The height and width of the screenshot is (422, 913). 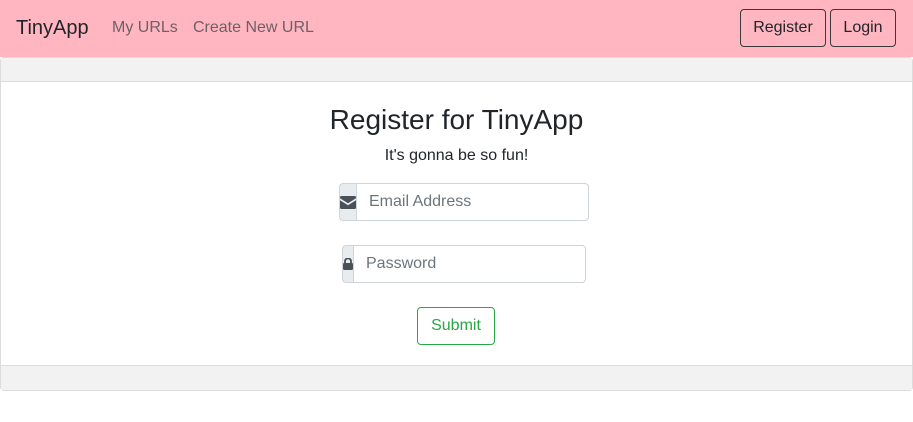 I want to click on email-input-group, so click(x=464, y=202).